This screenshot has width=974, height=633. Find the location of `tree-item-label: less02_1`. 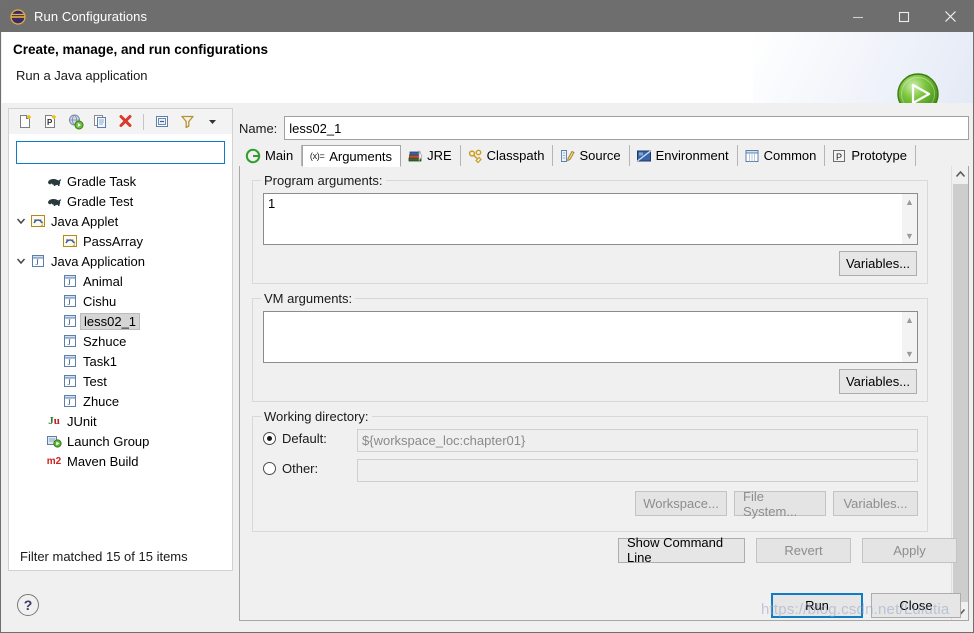

tree-item-label: less02_1 is located at coordinates (110, 321).